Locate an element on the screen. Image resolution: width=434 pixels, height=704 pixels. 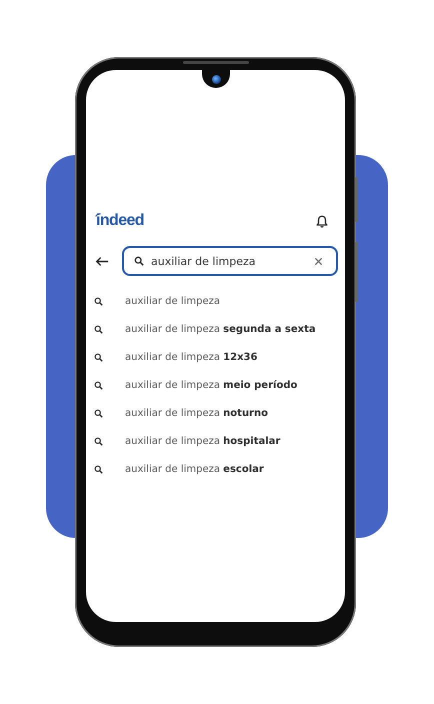
suggestion-item: auxiliar de limpeza escolar is located at coordinates (194, 469).